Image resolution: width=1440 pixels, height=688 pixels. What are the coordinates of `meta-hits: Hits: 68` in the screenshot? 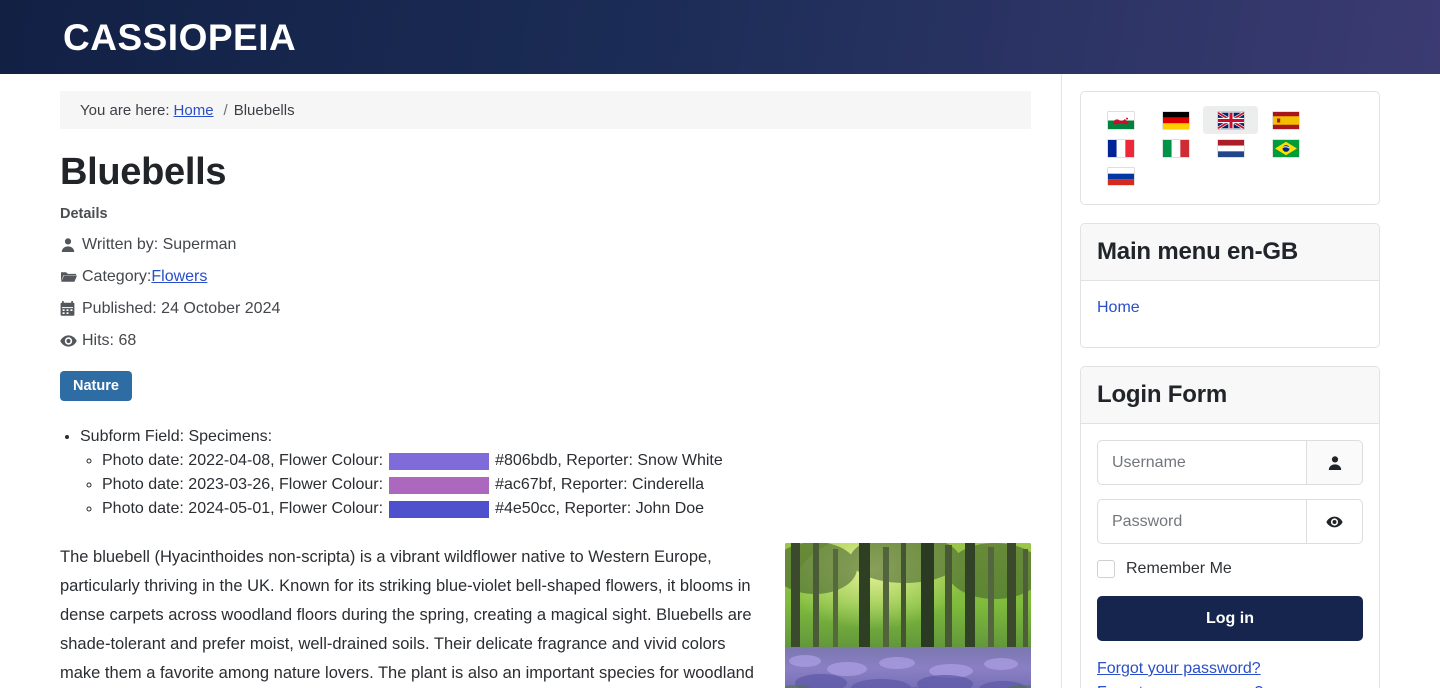 It's located at (545, 341).